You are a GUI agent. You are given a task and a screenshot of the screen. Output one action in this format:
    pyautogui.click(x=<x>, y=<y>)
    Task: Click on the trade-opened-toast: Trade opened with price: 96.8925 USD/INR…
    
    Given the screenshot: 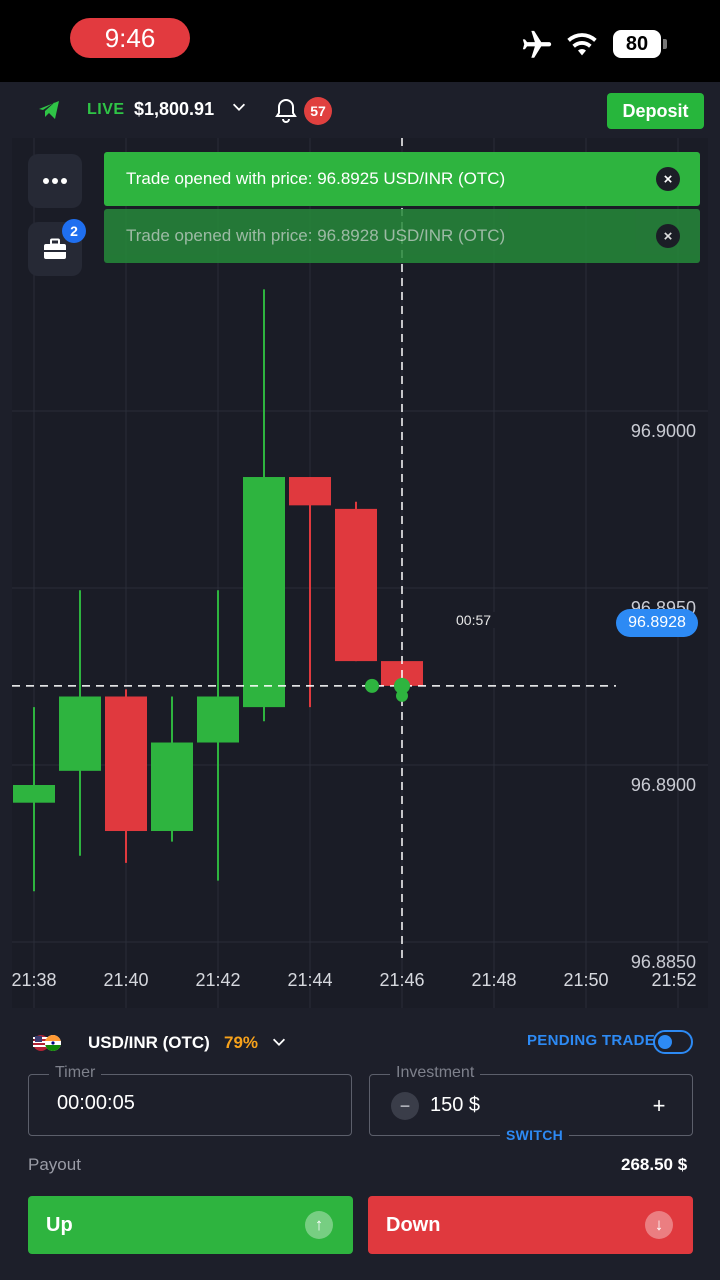 What is the action you would take?
    pyautogui.click(x=402, y=179)
    